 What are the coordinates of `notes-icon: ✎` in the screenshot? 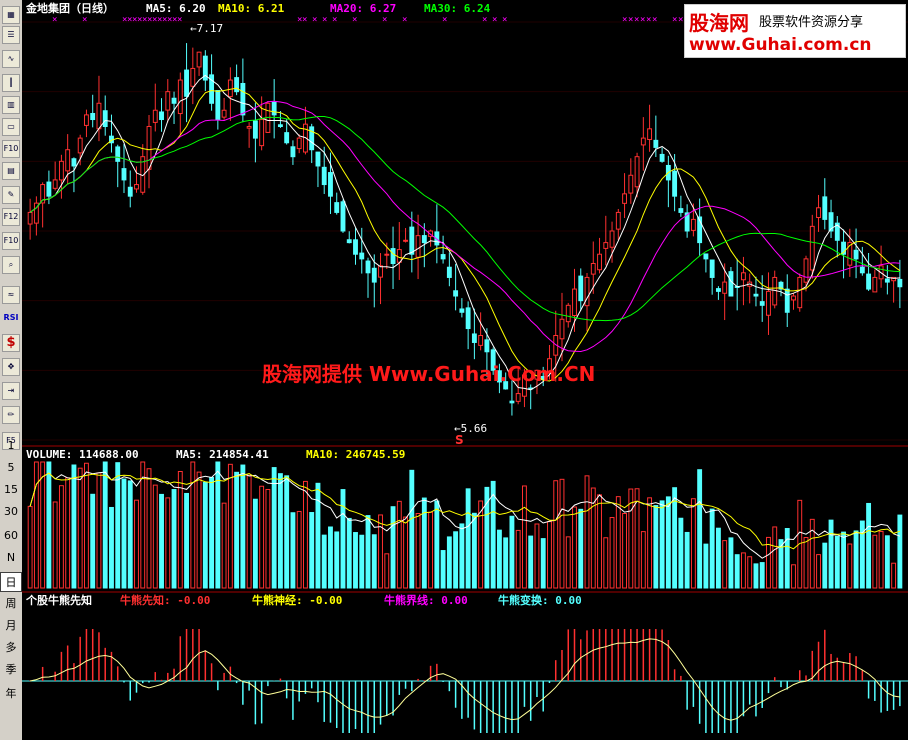 It's located at (11, 195).